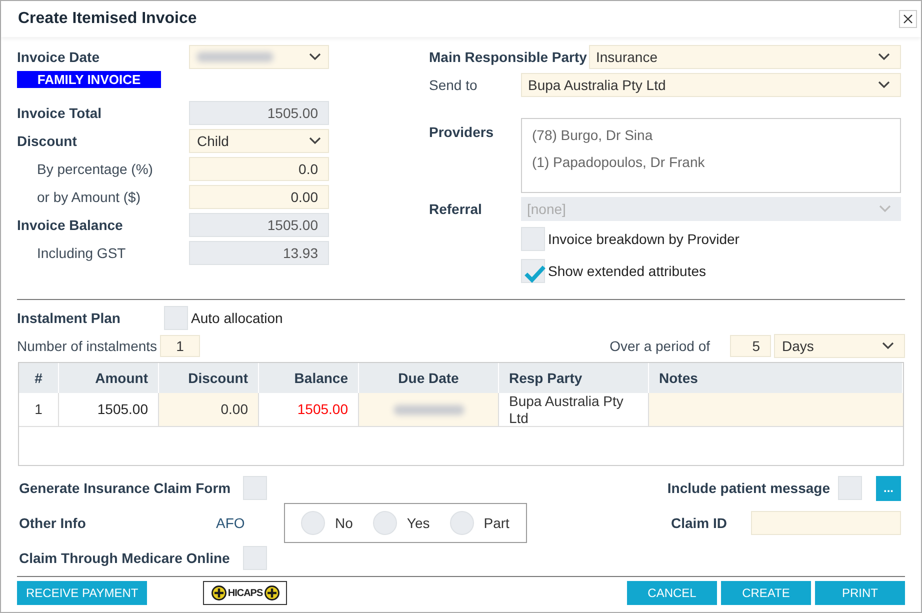 This screenshot has height=613, width=922. Describe the element at coordinates (497, 523) in the screenshot. I see `radio-label: Part` at that location.